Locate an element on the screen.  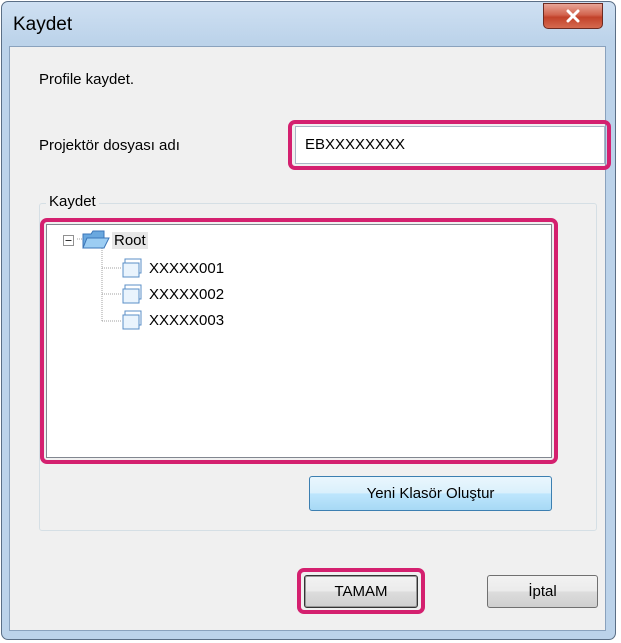
groupbox-title: Kaydet is located at coordinates (72, 201).